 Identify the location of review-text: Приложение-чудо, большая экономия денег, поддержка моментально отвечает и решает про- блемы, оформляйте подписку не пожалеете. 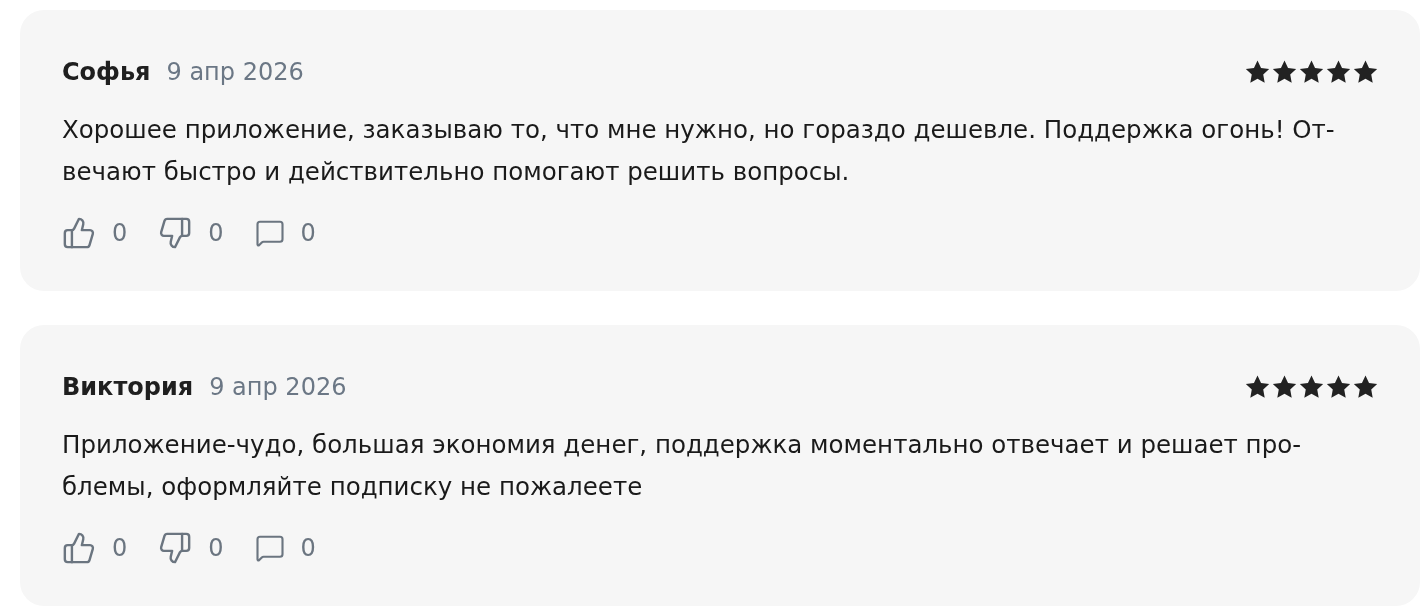
(682, 466).